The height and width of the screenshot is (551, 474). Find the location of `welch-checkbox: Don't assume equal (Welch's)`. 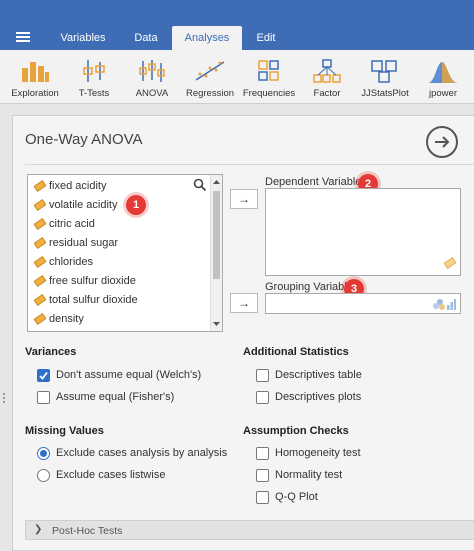

welch-checkbox: Don't assume equal (Welch's) is located at coordinates (127, 377).